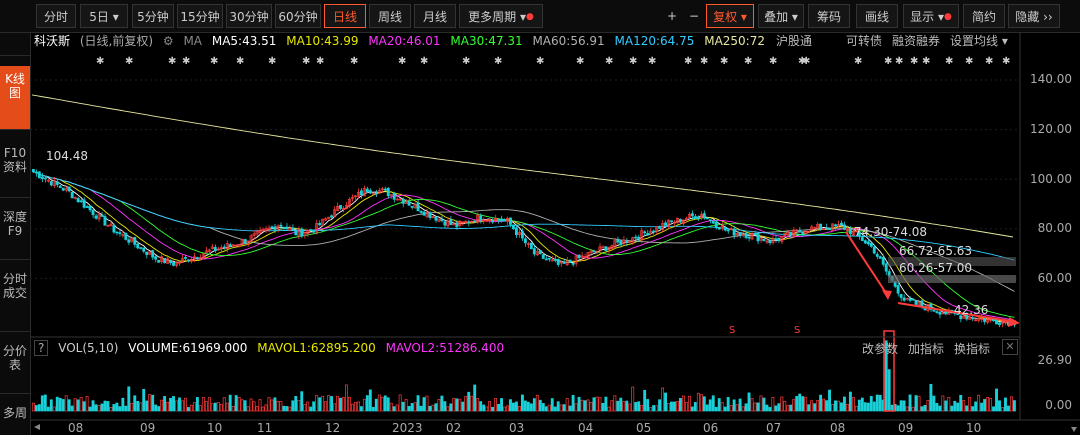  What do you see at coordinates (926, 348) in the screenshot?
I see `add-indicator-button: 加指标` at bounding box center [926, 348].